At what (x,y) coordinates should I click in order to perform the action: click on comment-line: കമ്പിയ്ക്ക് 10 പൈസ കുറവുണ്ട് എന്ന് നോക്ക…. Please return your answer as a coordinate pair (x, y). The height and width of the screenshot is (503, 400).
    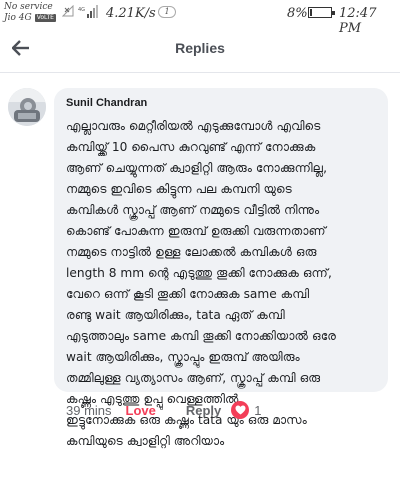
    Looking at the image, I should click on (191, 147).